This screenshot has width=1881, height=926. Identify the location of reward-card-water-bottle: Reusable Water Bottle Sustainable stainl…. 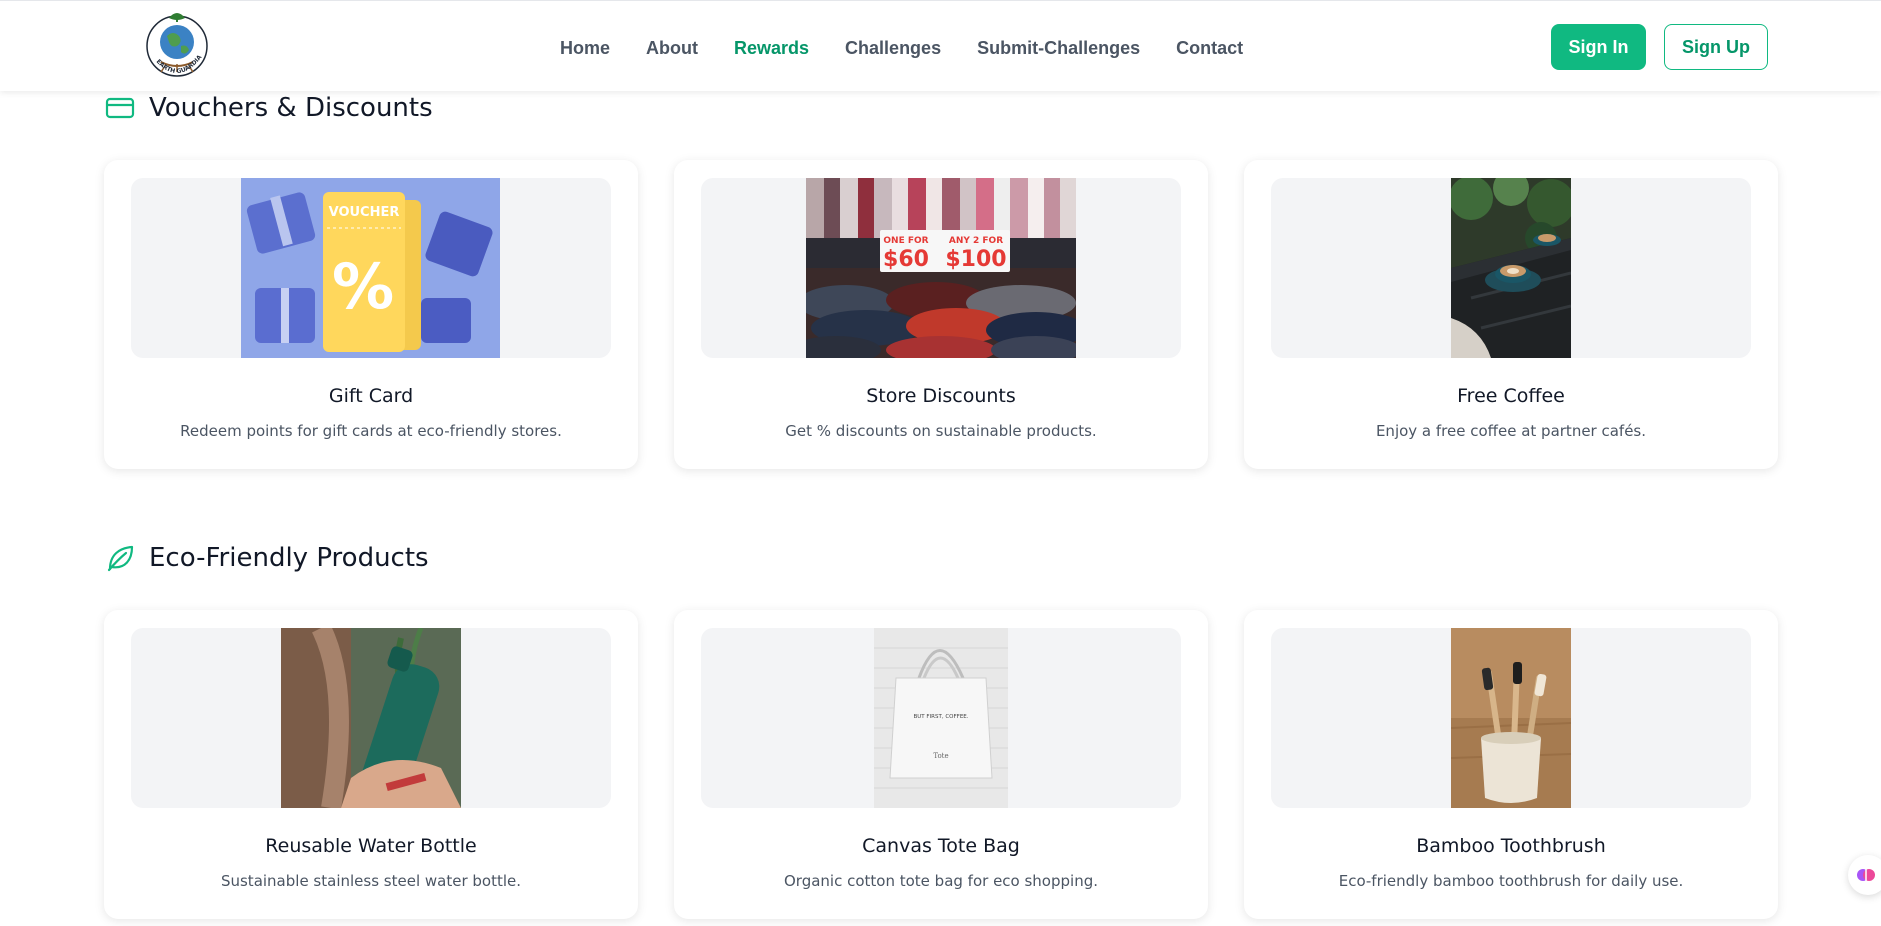
(371, 764).